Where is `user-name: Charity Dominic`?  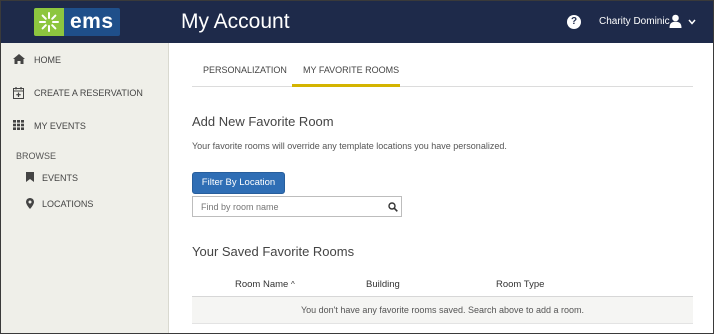
user-name: Charity Dominic is located at coordinates (634, 21).